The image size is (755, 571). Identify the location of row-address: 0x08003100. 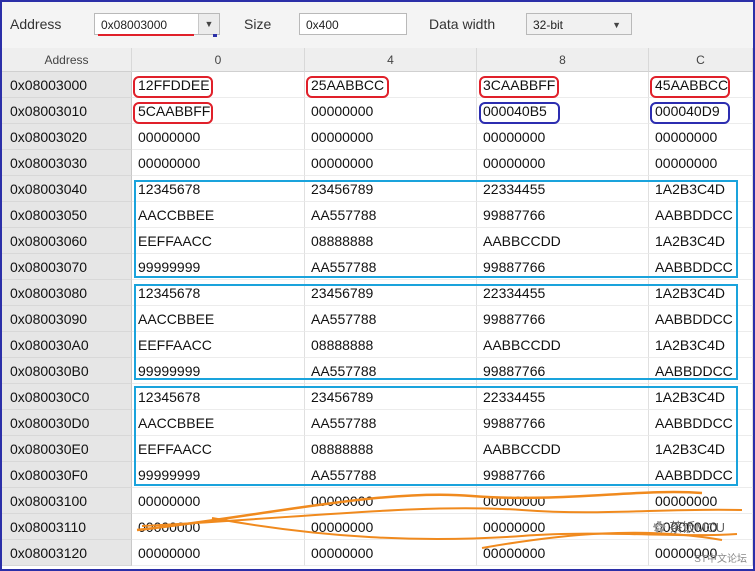
(67, 501).